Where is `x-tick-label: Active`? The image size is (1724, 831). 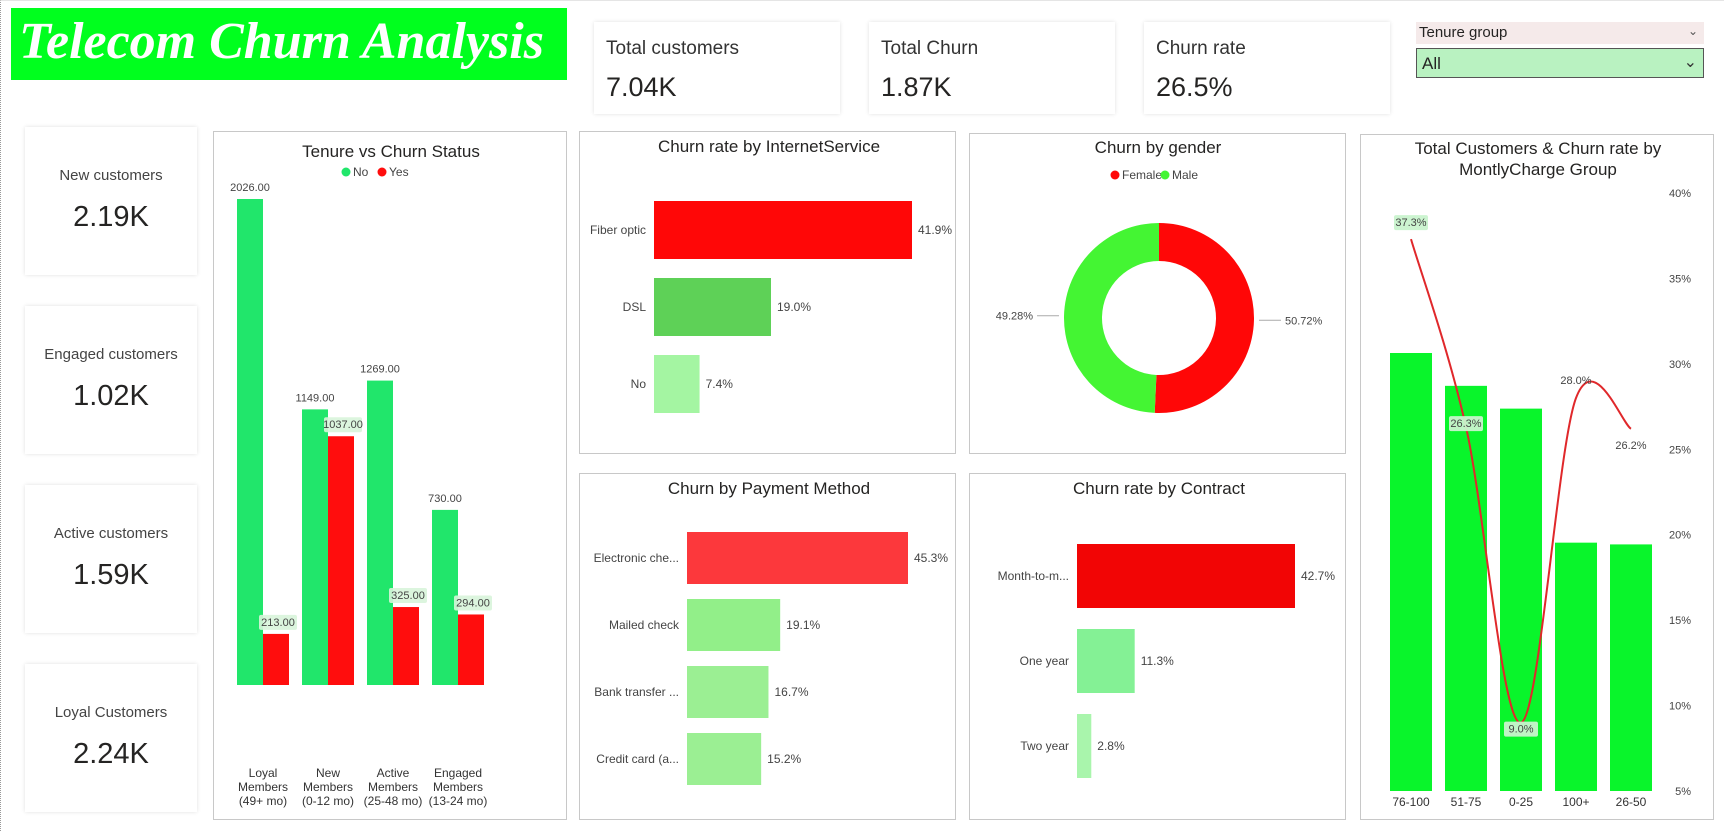 x-tick-label: Active is located at coordinates (393, 773).